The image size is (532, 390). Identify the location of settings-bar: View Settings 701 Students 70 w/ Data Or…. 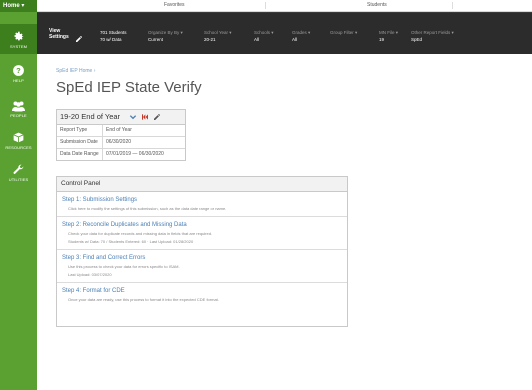
(284, 33).